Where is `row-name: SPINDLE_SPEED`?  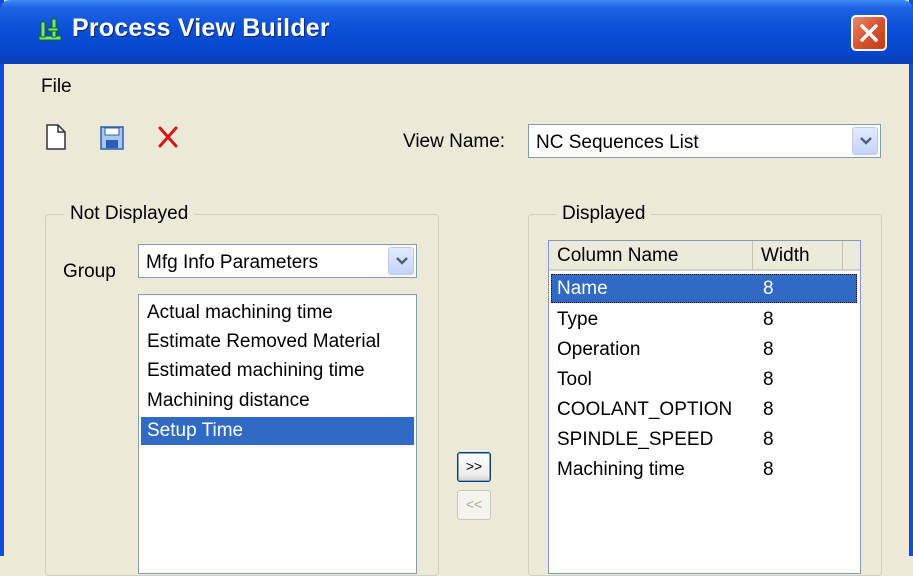 row-name: SPINDLE_SPEED is located at coordinates (635, 439).